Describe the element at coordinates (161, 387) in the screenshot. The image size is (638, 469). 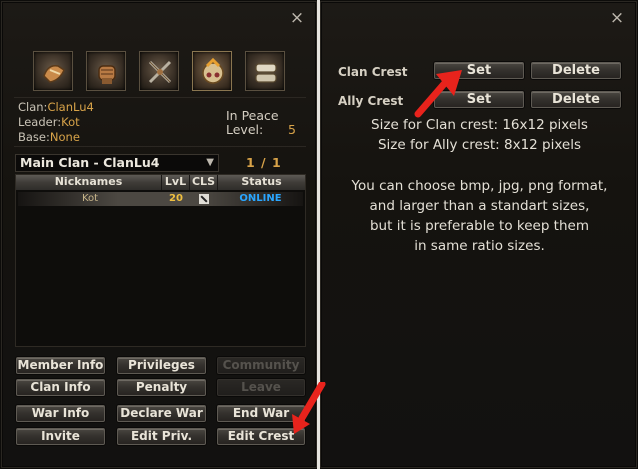
I see `penalty-button: Penalty` at that location.